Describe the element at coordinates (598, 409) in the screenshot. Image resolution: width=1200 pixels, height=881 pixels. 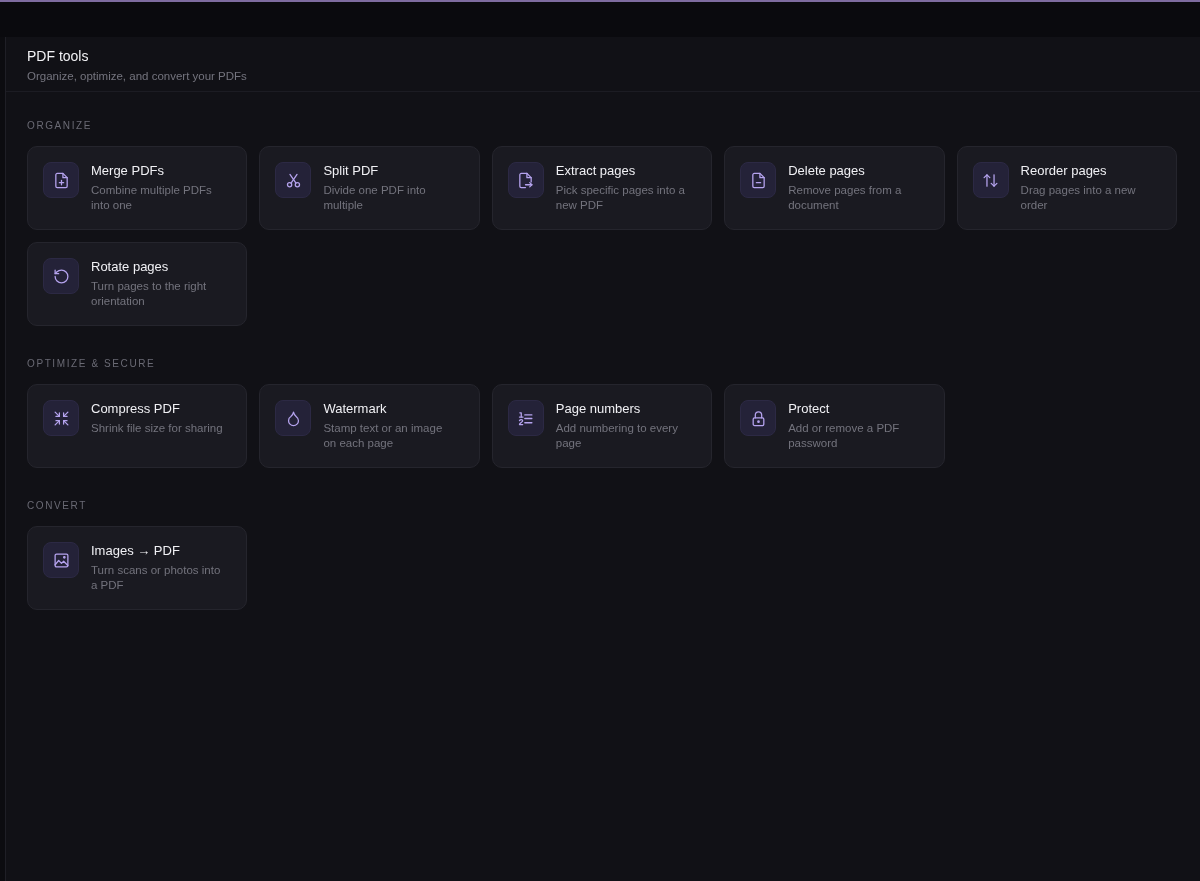
I see `tool-title: Page numbers` at that location.